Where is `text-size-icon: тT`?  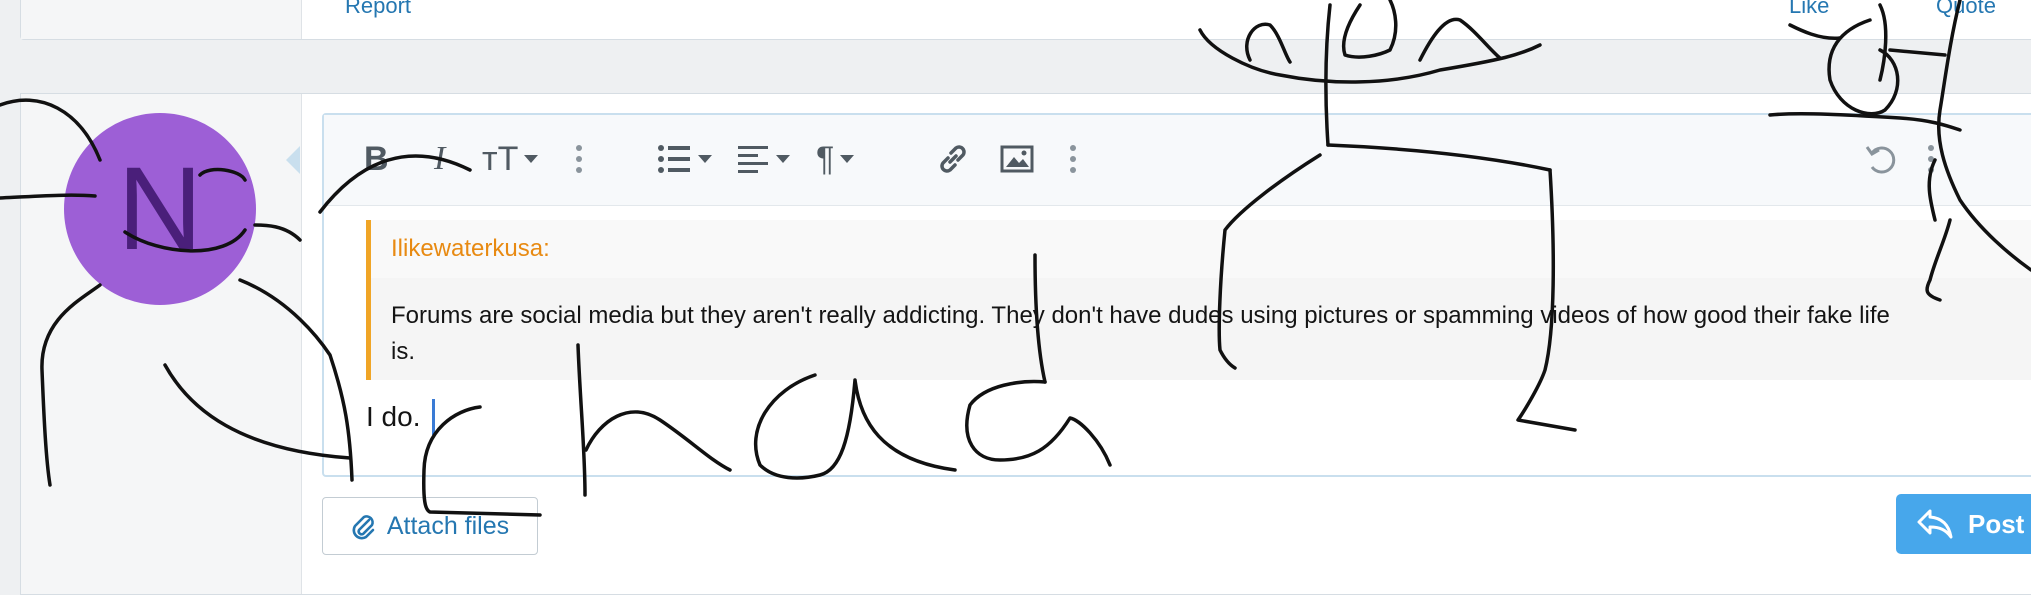
text-size-icon: тT is located at coordinates (500, 158).